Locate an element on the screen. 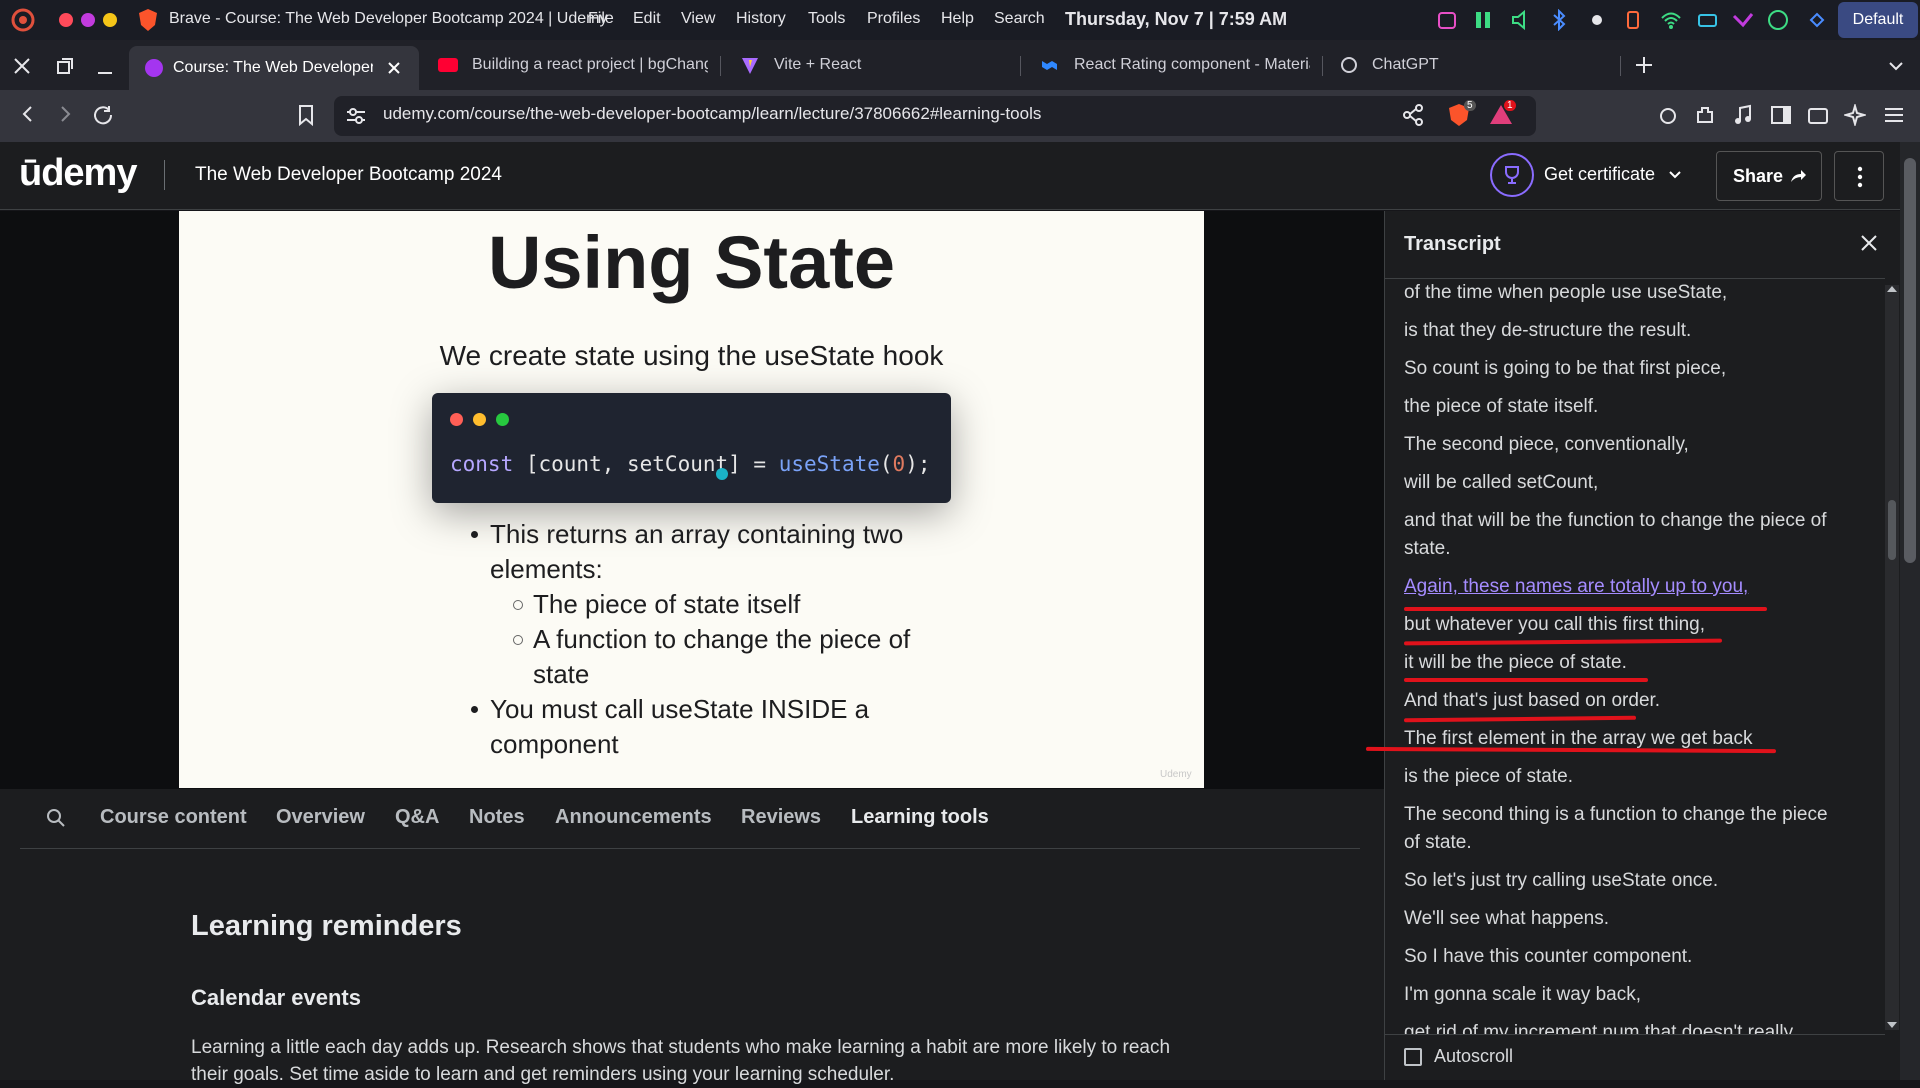 The width and height of the screenshot is (1920, 1088). tab-youtube: Building a react project | bgChanger is located at coordinates (573, 65).